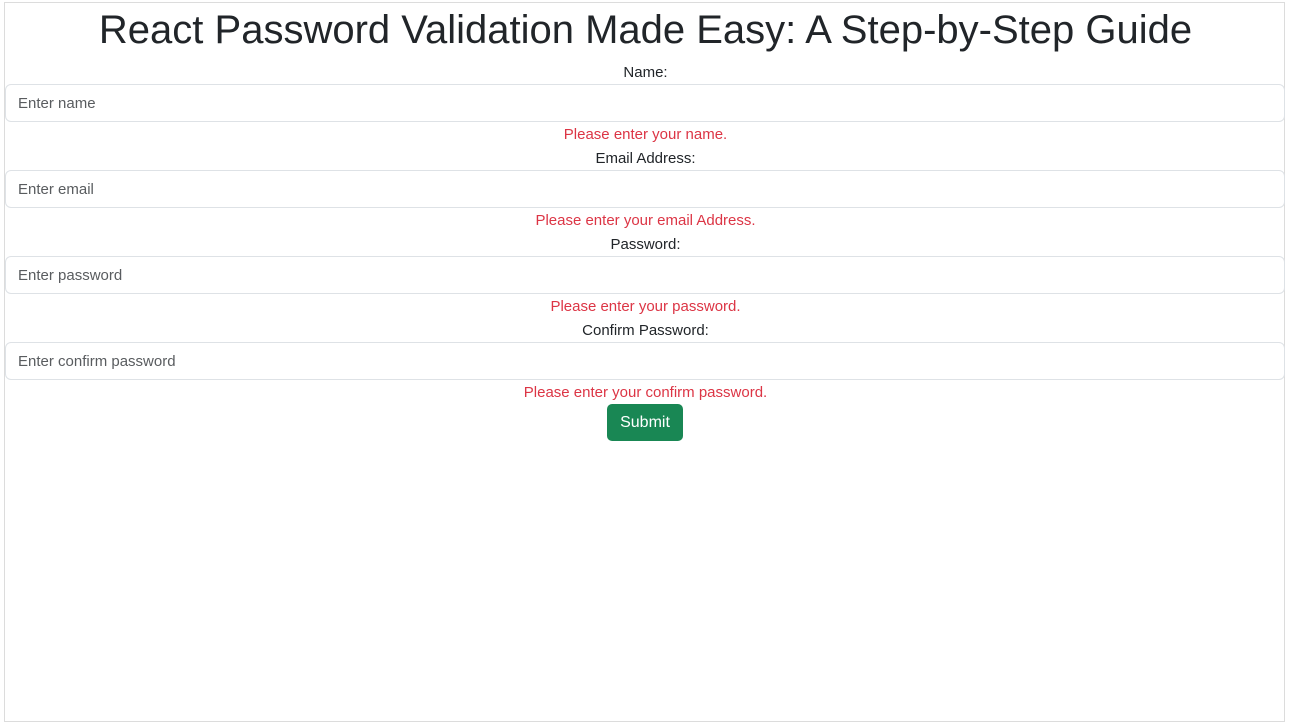 The height and width of the screenshot is (722, 1291). Describe the element at coordinates (645, 158) in the screenshot. I see `email-label: Email Address:` at that location.